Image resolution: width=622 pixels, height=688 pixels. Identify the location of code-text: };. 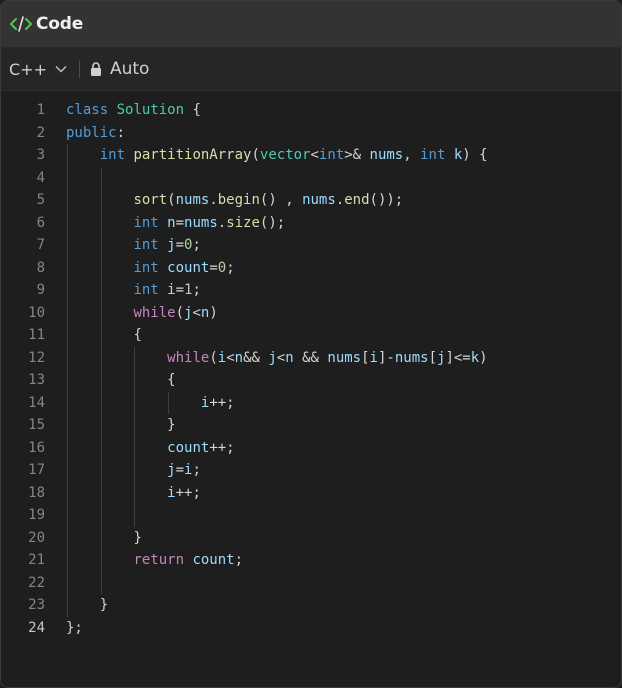
(74, 628).